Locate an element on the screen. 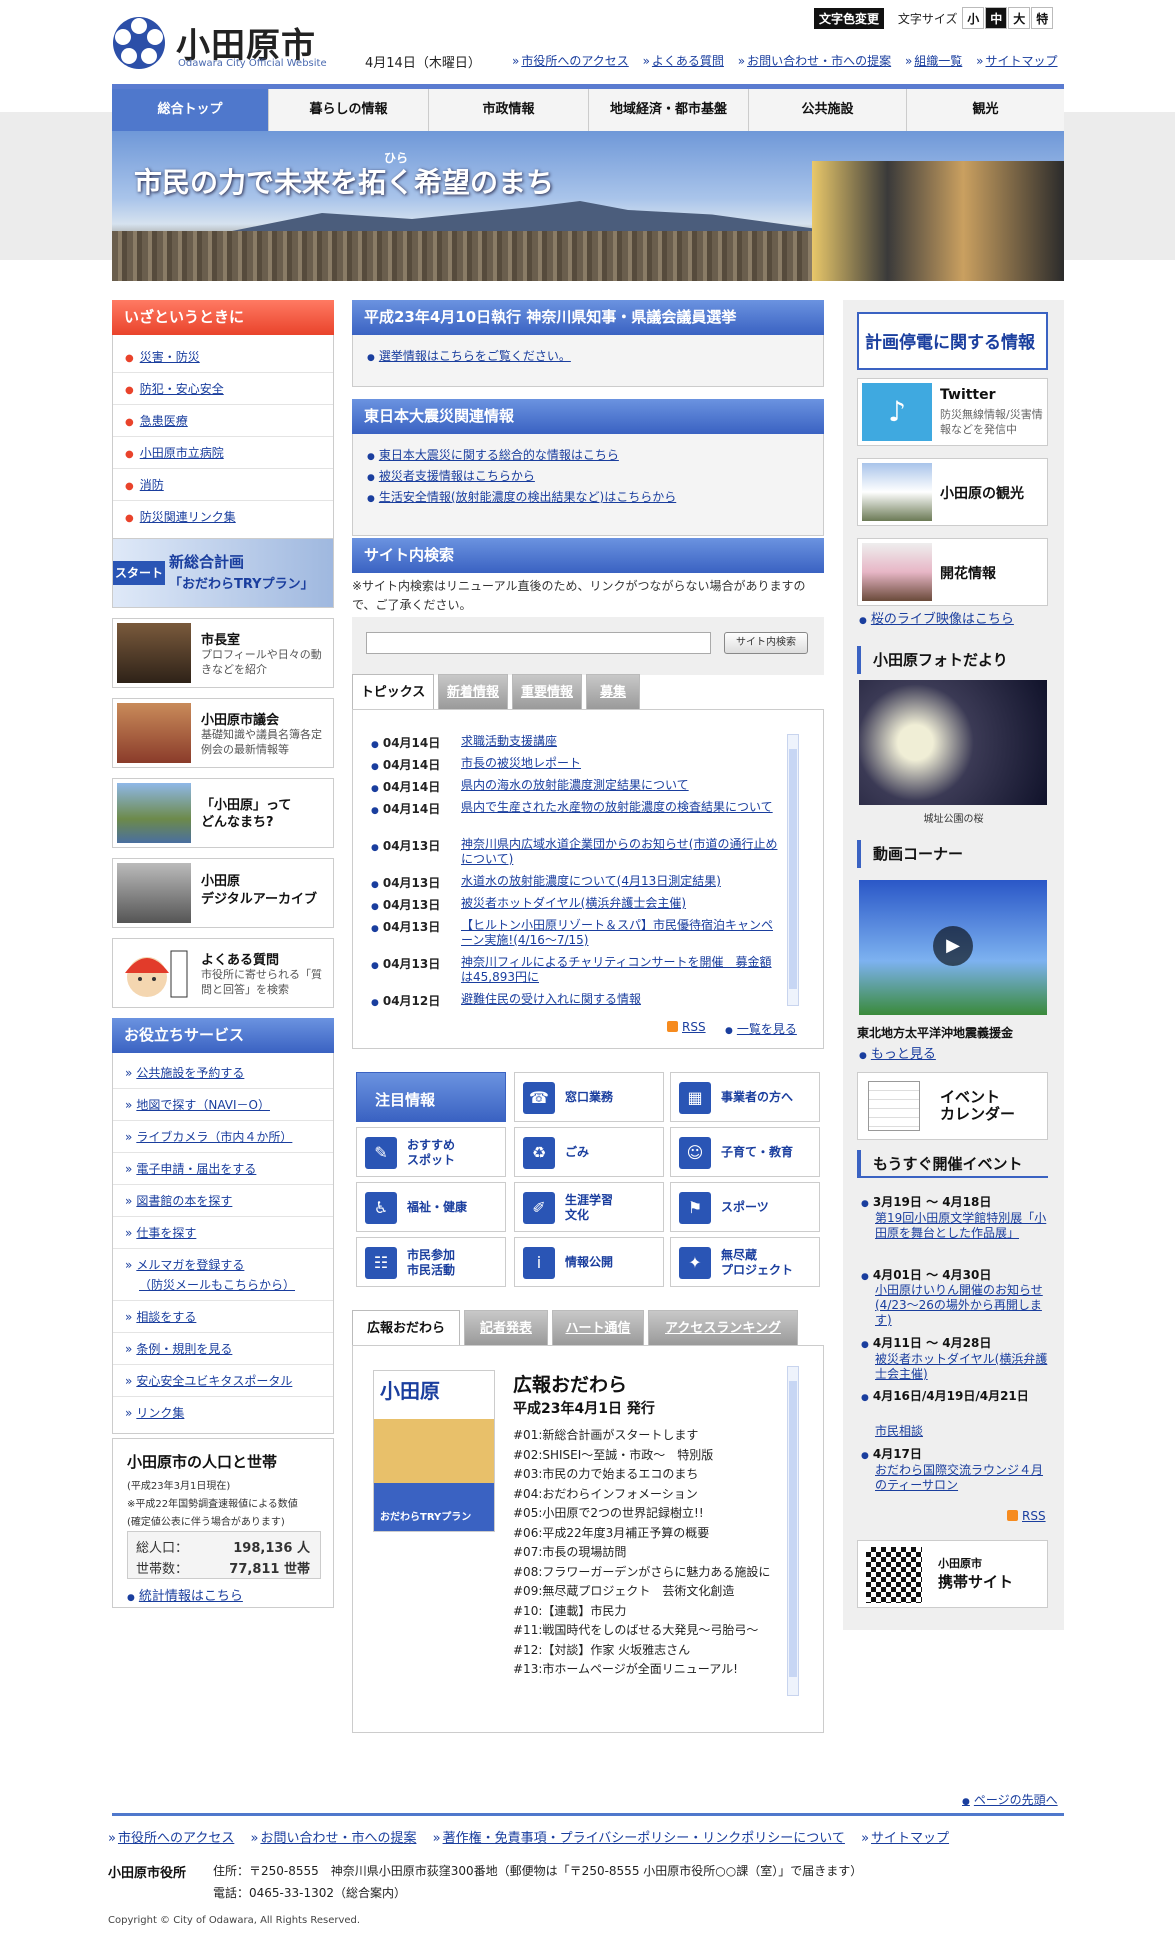 The width and height of the screenshot is (1175, 1951). service-link: 仕事を探す is located at coordinates (166, 1233).